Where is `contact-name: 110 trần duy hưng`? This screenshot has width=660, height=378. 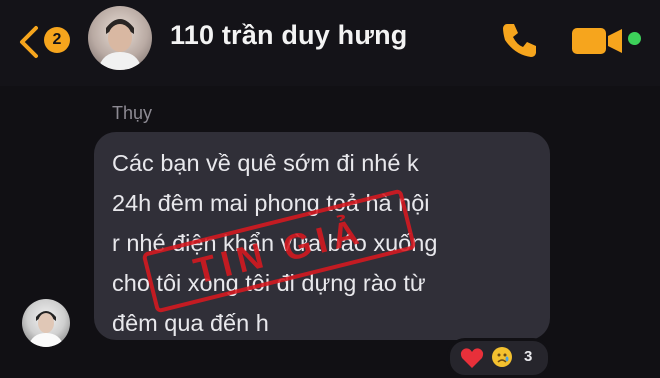
contact-name: 110 trần duy hưng is located at coordinates (289, 35).